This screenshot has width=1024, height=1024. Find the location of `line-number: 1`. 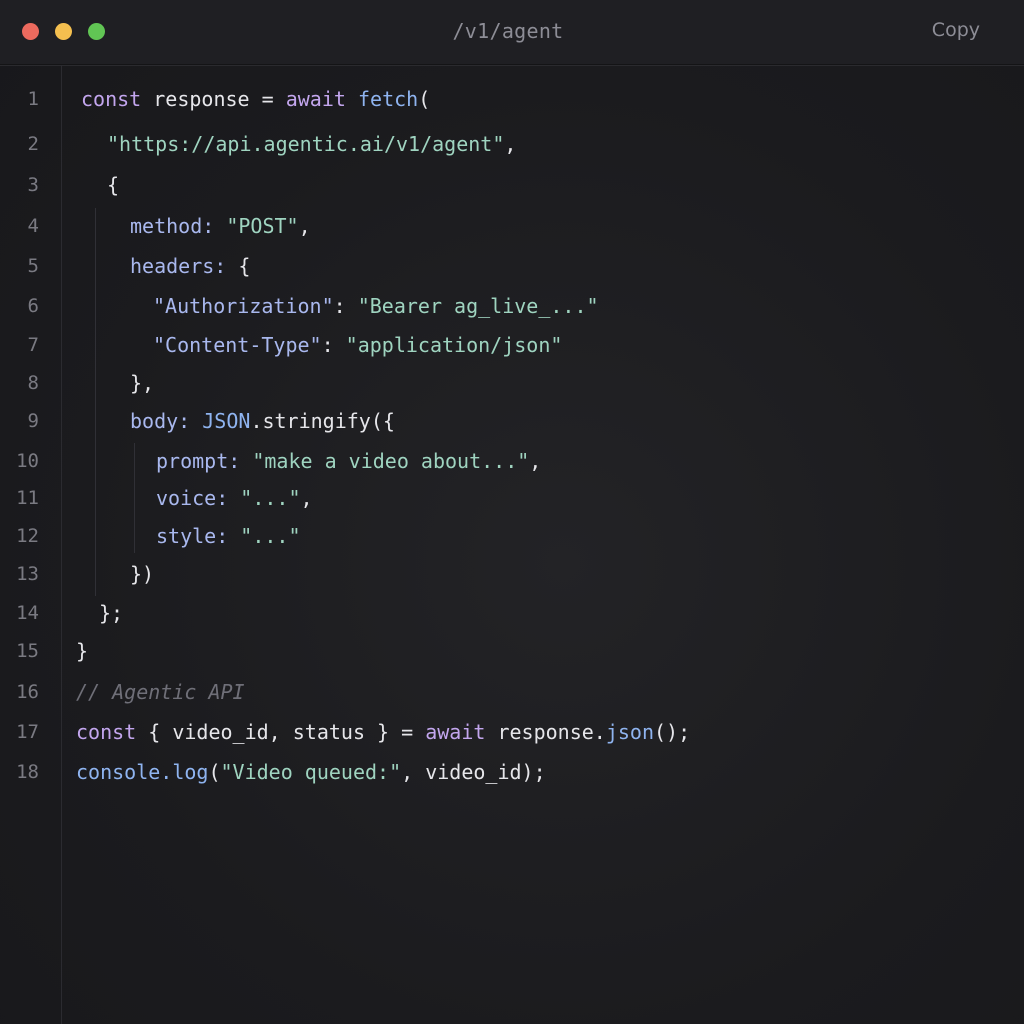

line-number: 1 is located at coordinates (33, 99).